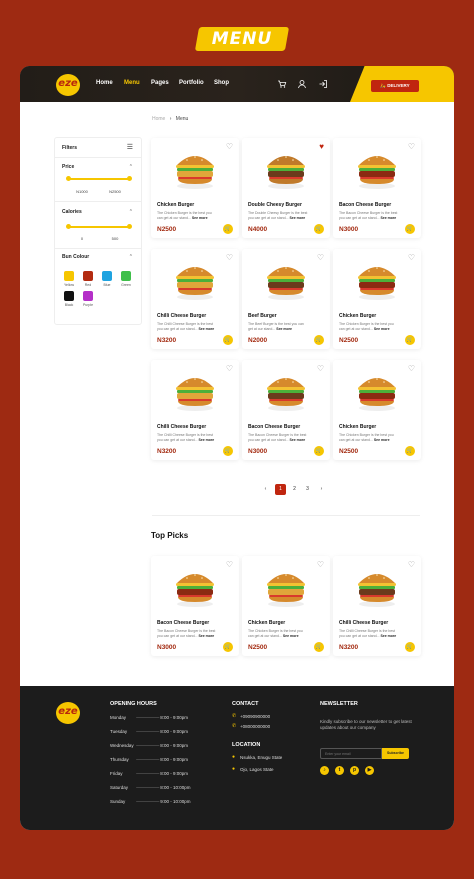  I want to click on pagination-page-1: 1, so click(280, 489).